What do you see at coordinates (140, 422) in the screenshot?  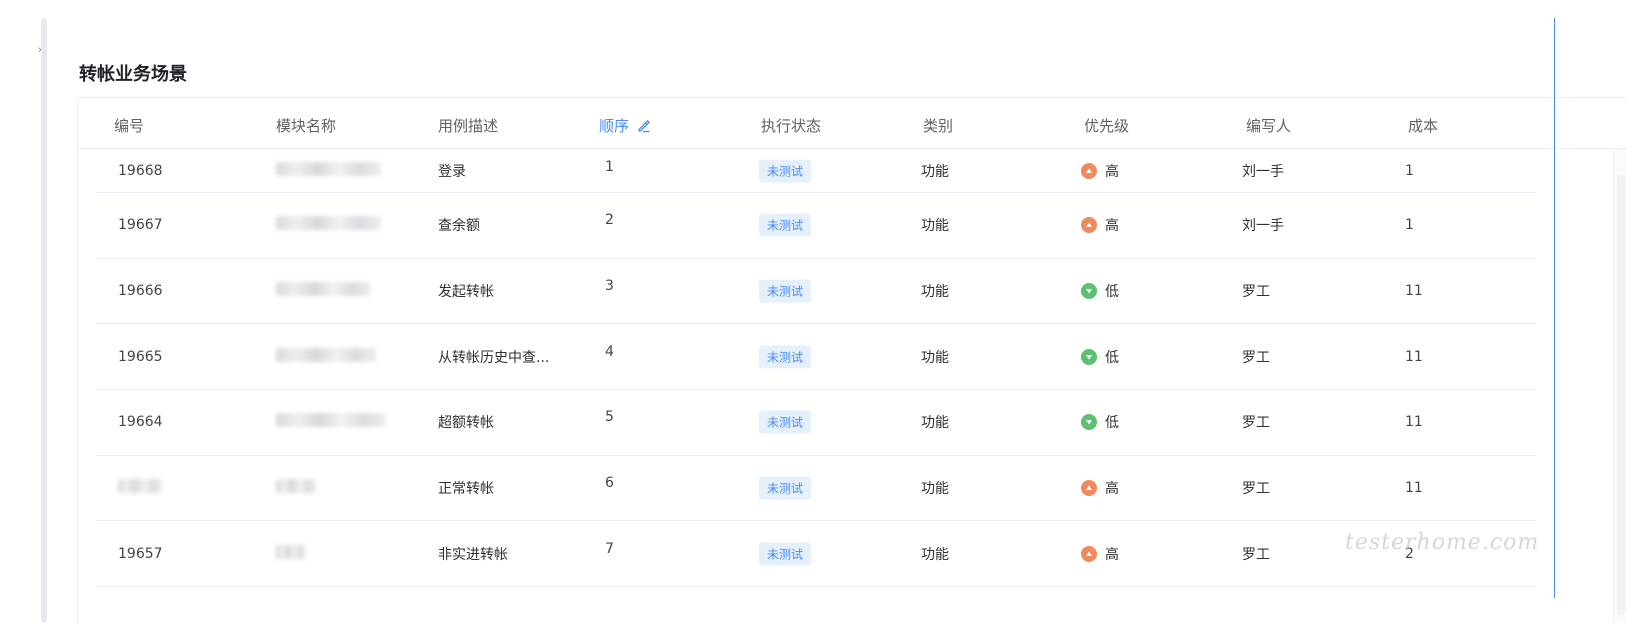 I see `cell-id: 19664` at bounding box center [140, 422].